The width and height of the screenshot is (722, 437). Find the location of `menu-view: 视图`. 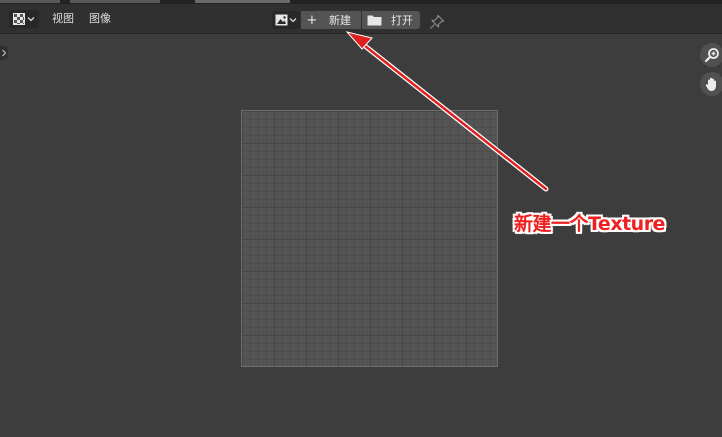

menu-view: 视图 is located at coordinates (63, 19).